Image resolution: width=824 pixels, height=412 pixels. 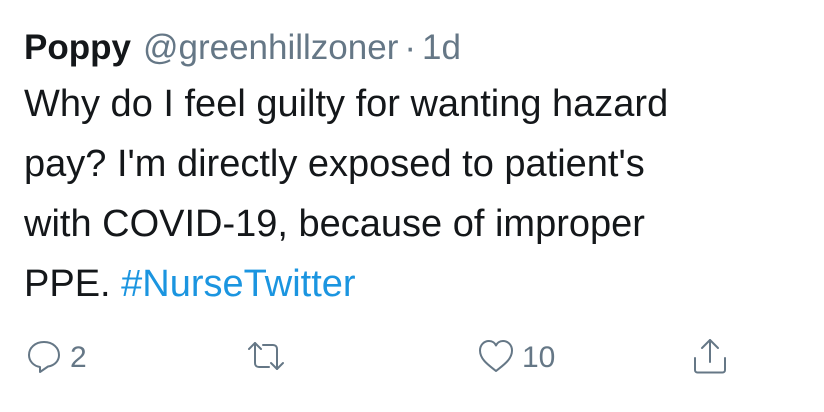 What do you see at coordinates (539, 357) in the screenshot?
I see `like-count: 10` at bounding box center [539, 357].